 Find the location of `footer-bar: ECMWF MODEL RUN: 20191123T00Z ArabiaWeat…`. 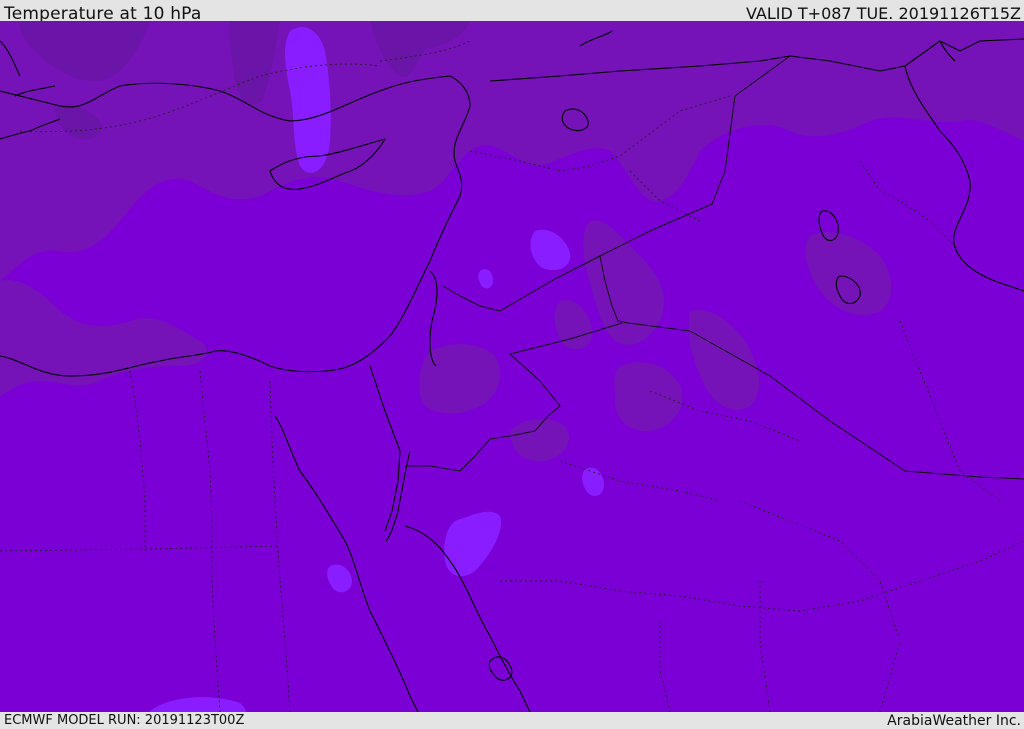

footer-bar: ECMWF MODEL RUN: 20191123T00Z ArabiaWeat… is located at coordinates (512, 720).